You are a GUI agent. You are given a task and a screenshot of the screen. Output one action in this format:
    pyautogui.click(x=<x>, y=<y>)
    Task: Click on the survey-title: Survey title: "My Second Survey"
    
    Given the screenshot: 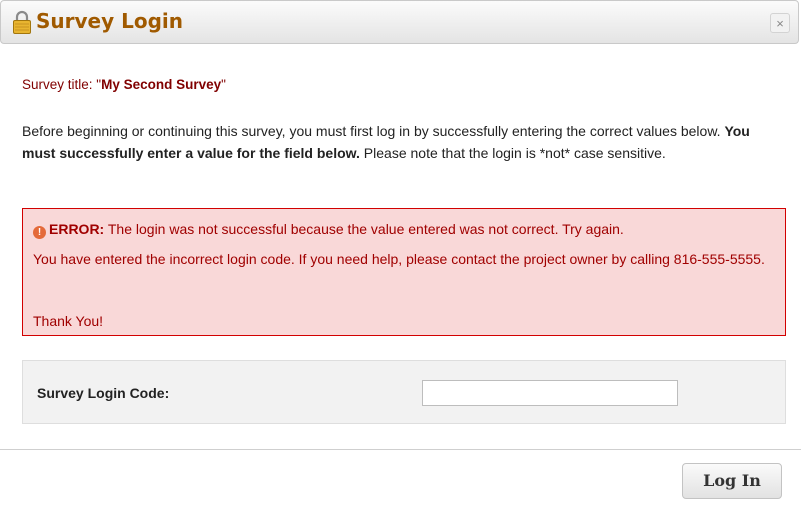 What is the action you would take?
    pyautogui.click(x=124, y=84)
    